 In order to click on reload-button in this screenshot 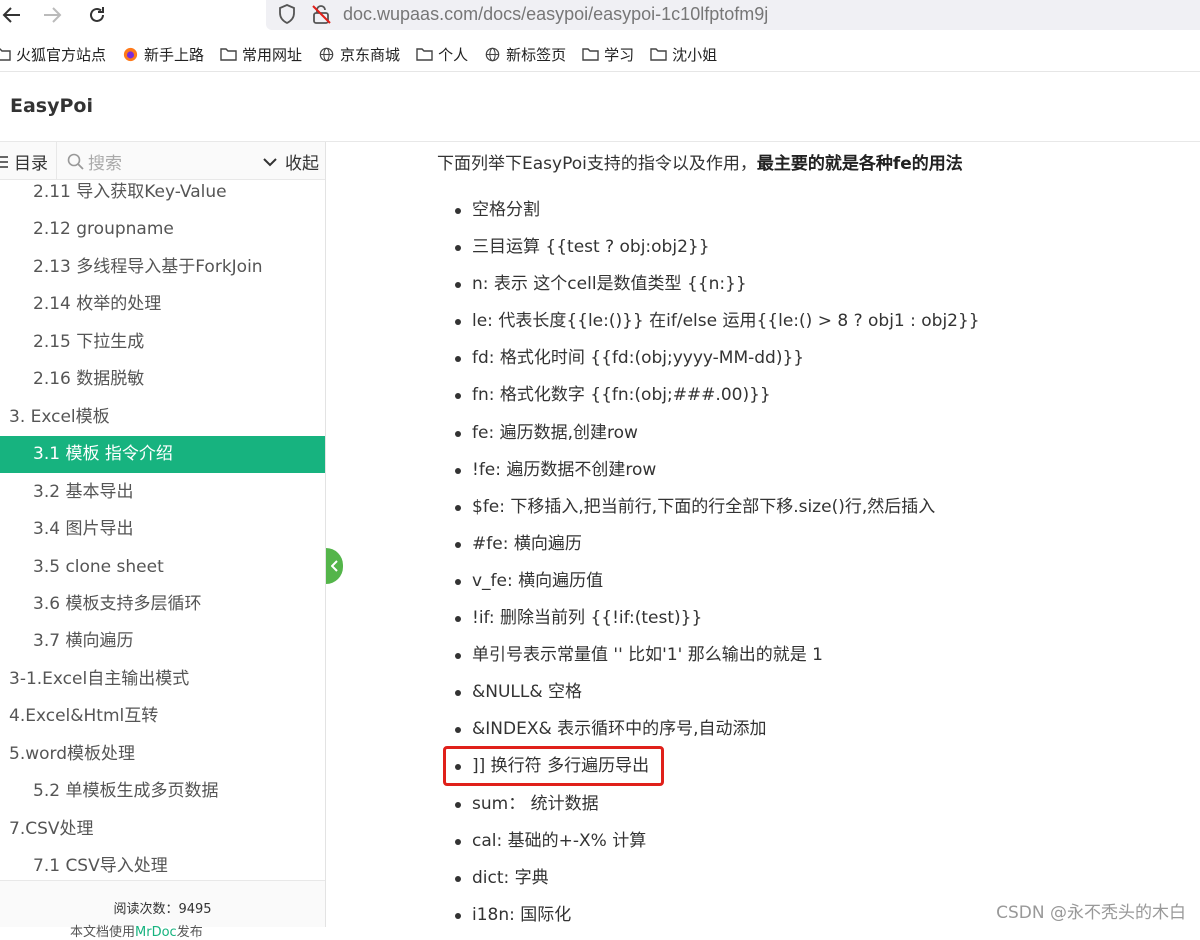, I will do `click(97, 15)`.